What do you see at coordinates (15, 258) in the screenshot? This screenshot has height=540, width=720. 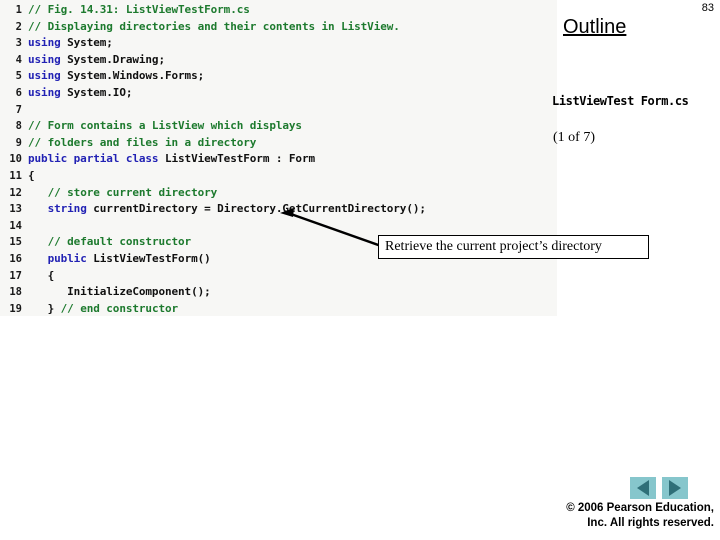 I see `code-line-number: 16` at bounding box center [15, 258].